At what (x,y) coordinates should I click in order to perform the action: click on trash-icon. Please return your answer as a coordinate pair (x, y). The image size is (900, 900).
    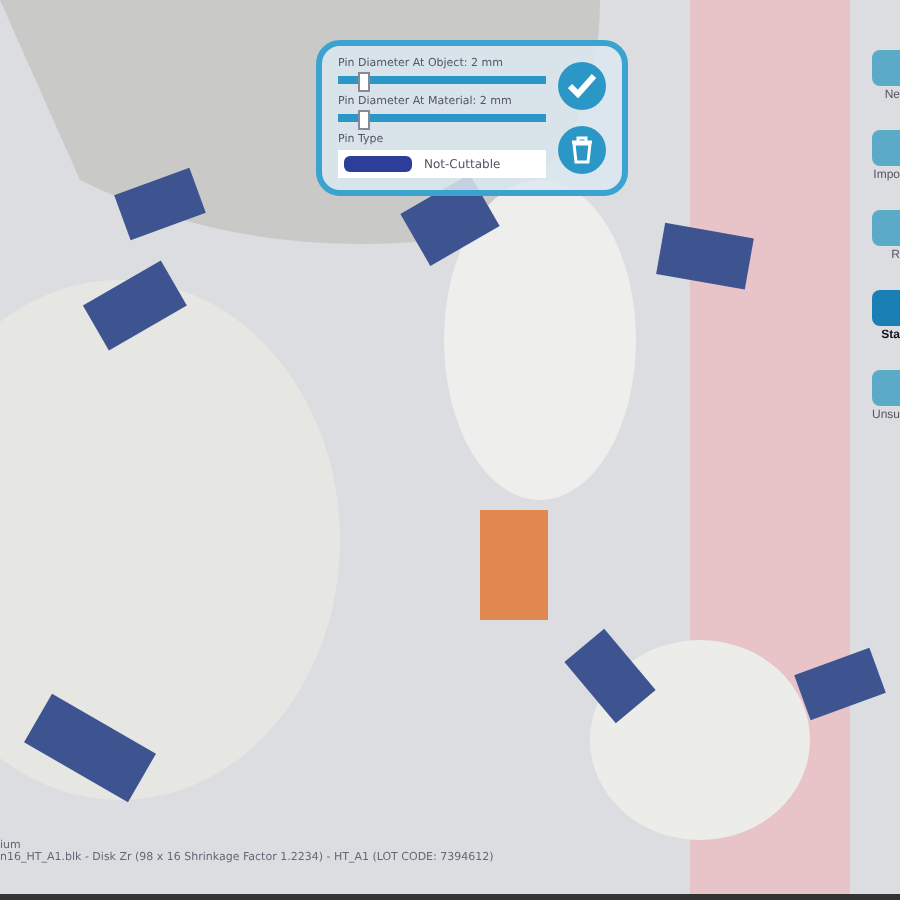
    Looking at the image, I should click on (582, 150).